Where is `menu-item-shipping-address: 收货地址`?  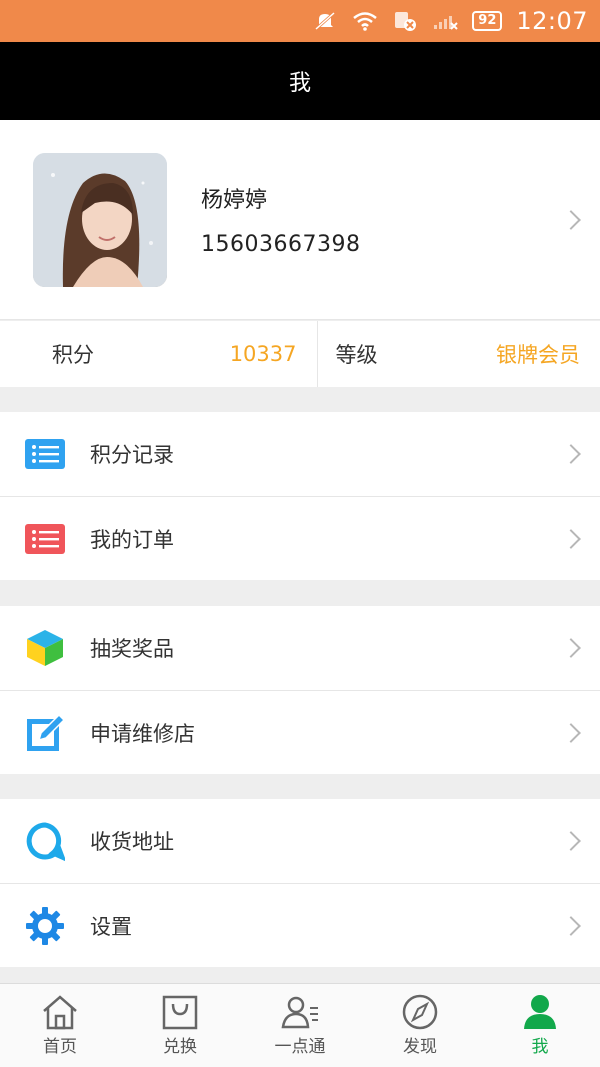 menu-item-shipping-address: 收货地址 is located at coordinates (300, 841).